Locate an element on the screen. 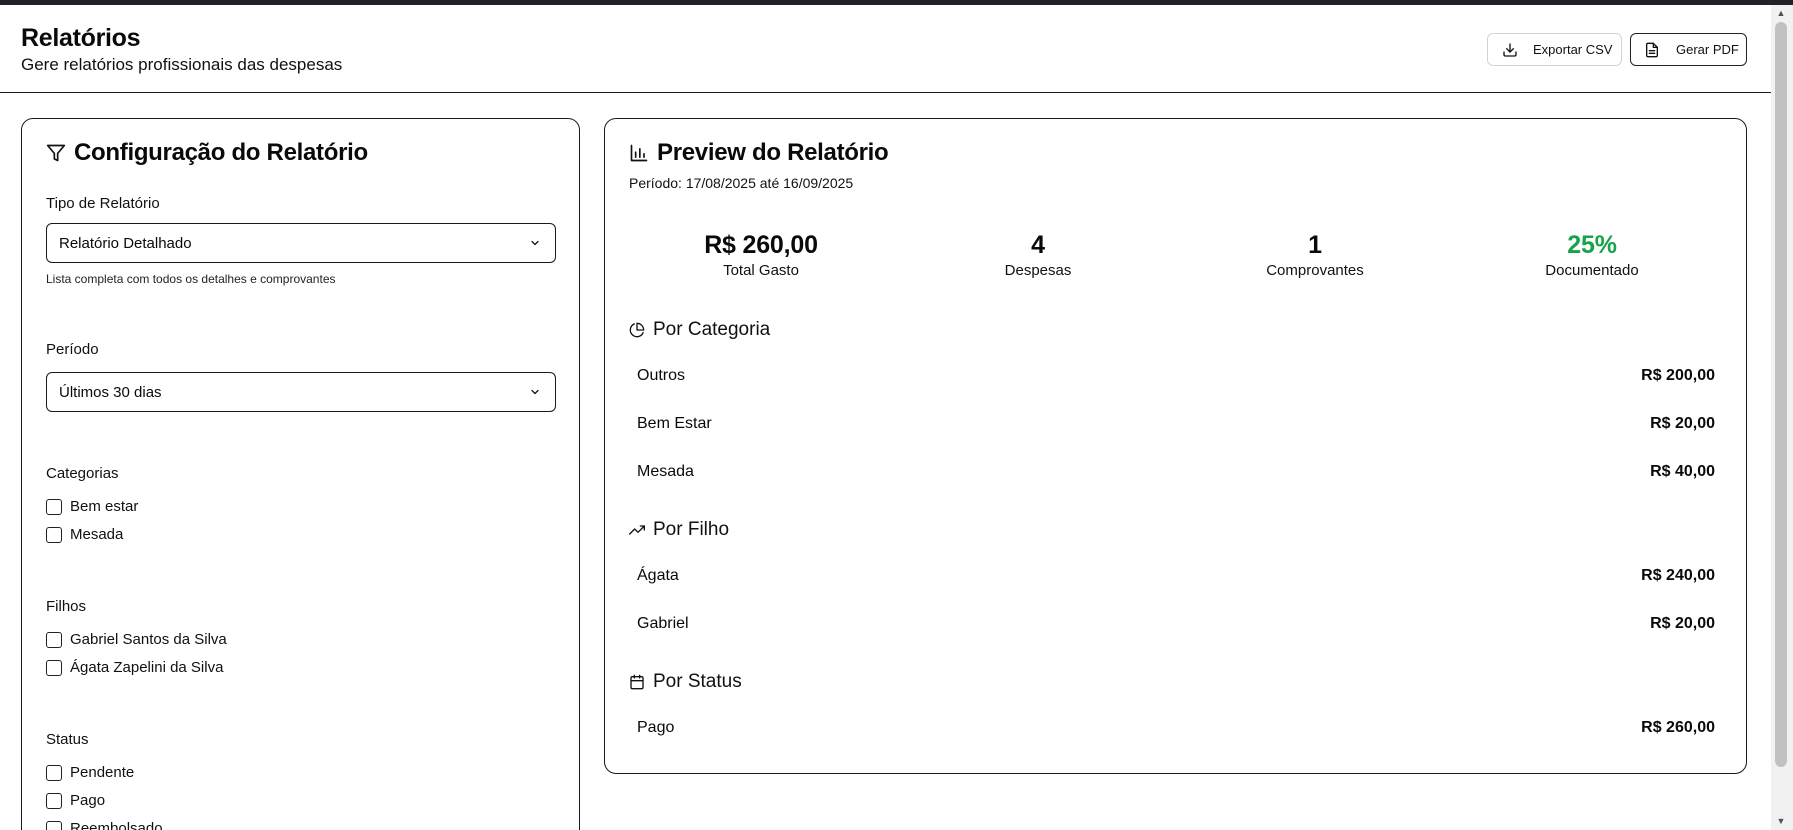  stat-value: 4 is located at coordinates (1038, 245).